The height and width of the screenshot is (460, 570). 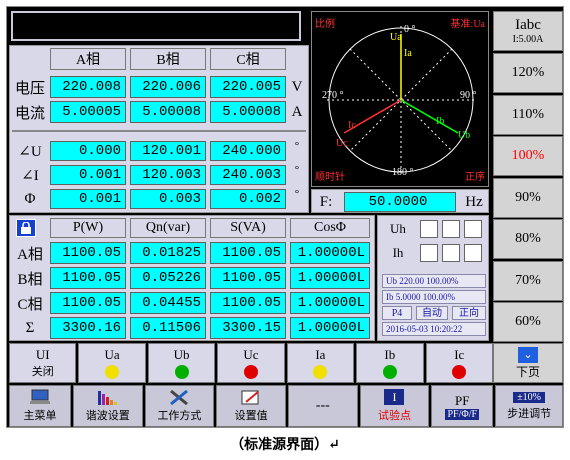 I want to click on work-mode-button: 工作方式, so click(x=179, y=406).